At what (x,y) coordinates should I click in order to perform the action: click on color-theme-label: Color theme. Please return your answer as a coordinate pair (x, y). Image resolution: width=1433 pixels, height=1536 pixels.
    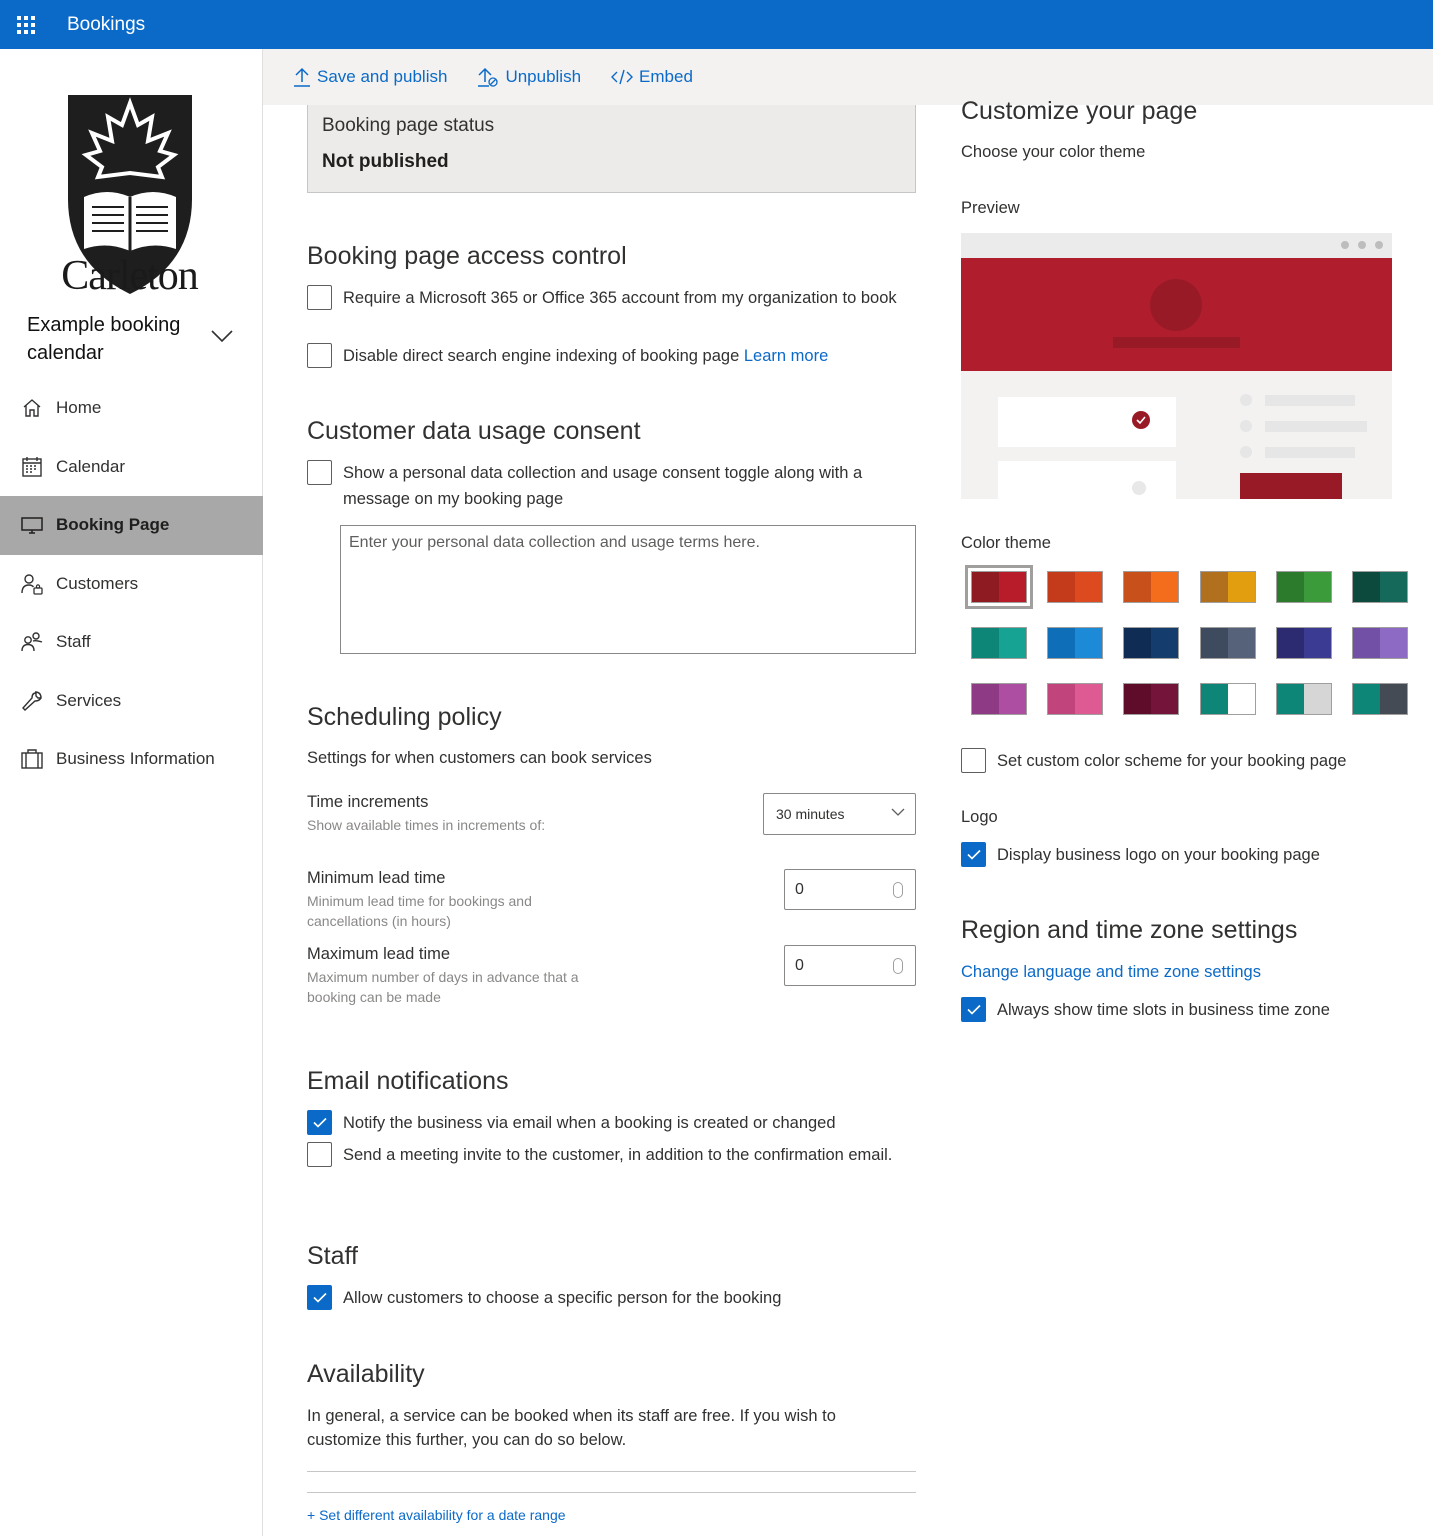
    Looking at the image, I should click on (1006, 543).